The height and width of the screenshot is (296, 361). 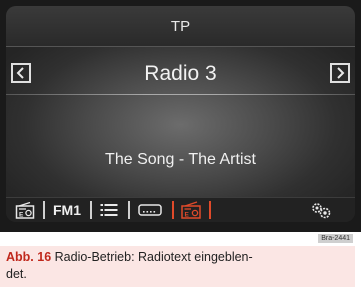 I want to click on radio-text: The Song - The Artist, so click(x=180, y=159).